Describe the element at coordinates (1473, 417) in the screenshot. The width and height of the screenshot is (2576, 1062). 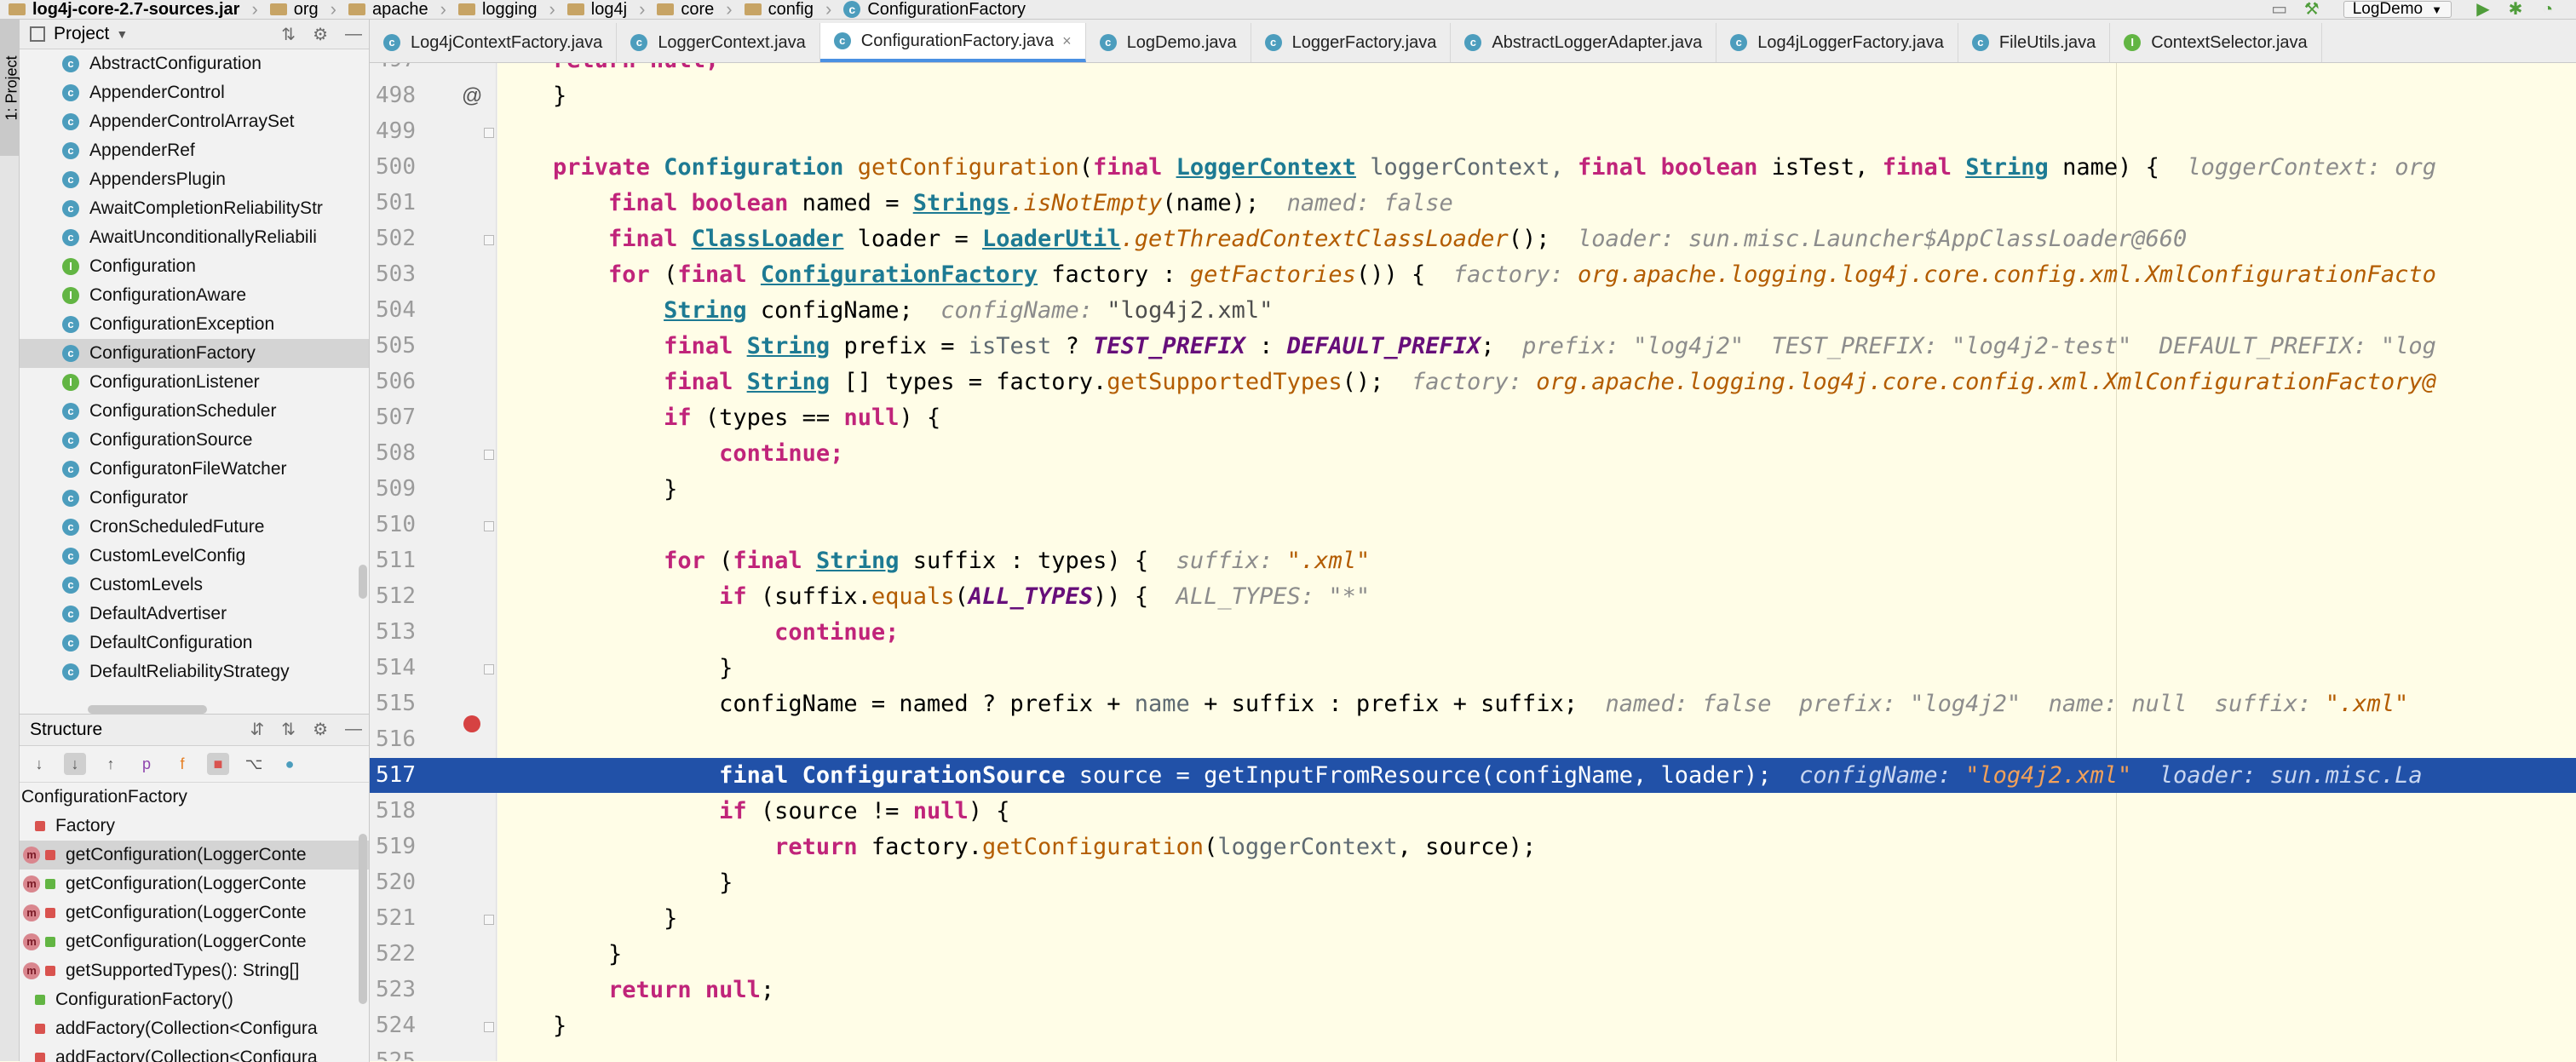
I see `code-line: 507 if (types == null) {` at that location.